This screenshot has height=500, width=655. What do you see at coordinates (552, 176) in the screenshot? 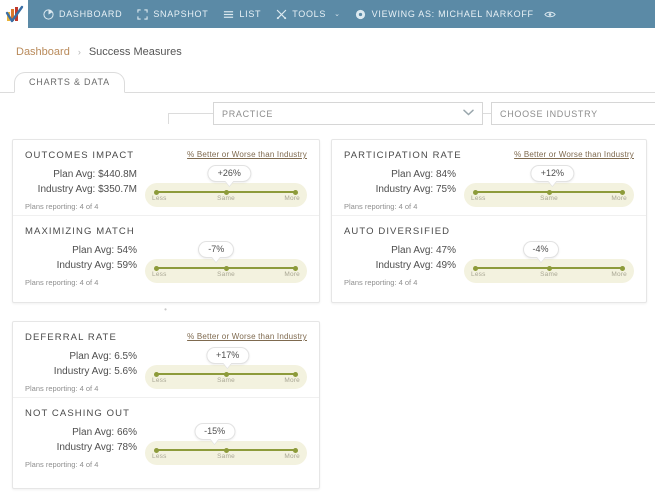
I see `delta-badge: +12%` at bounding box center [552, 176].